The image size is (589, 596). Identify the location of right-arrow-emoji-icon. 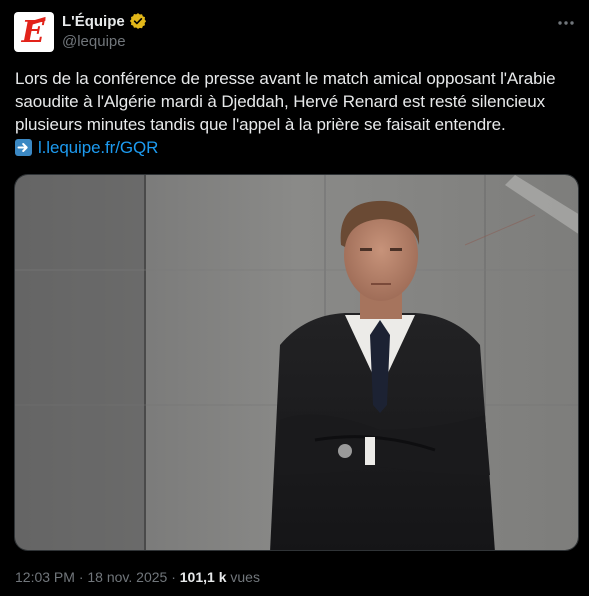
(23, 147).